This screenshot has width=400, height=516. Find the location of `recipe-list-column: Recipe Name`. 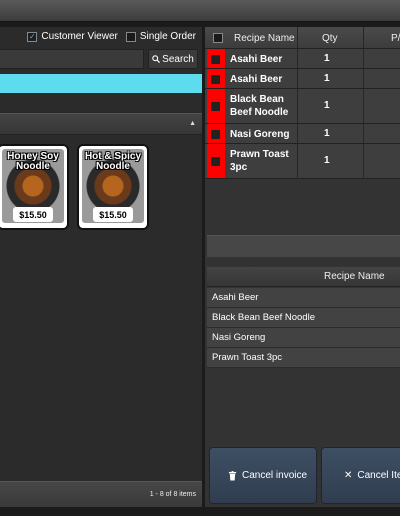

recipe-list-column: Recipe Name is located at coordinates (354, 276).